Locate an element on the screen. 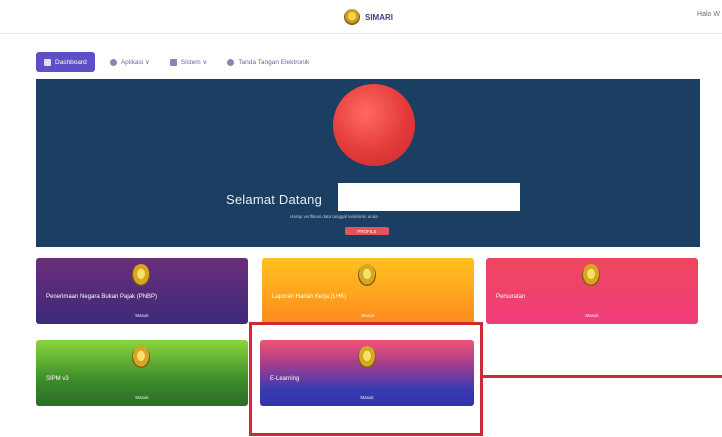 This screenshot has width=722, height=437. home-icon is located at coordinates (47, 62).